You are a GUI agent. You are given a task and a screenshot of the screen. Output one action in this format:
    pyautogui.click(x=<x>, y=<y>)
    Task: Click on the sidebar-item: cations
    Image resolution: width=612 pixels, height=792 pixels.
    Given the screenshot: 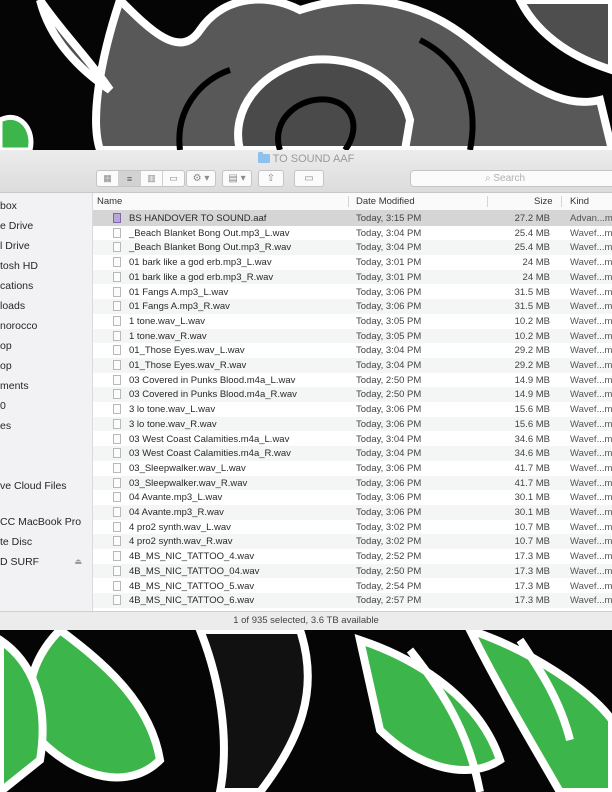 What is the action you would take?
    pyautogui.click(x=16, y=286)
    